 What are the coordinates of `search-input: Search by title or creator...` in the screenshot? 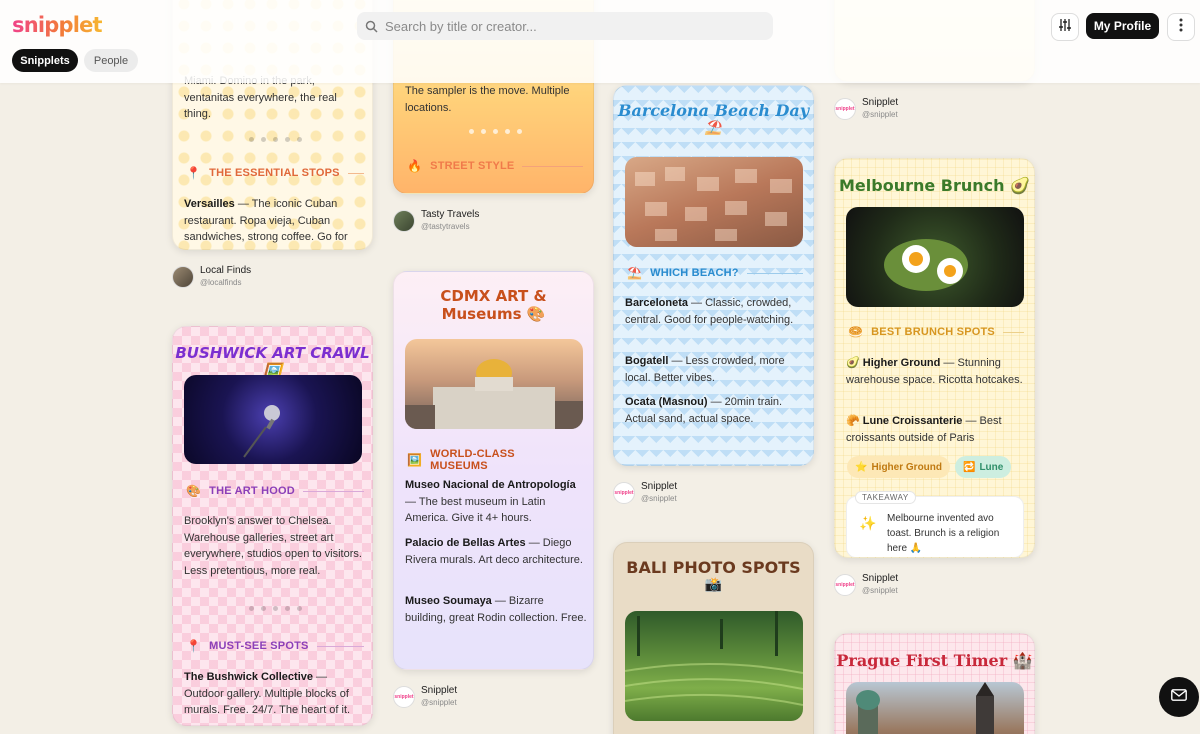 It's located at (461, 26).